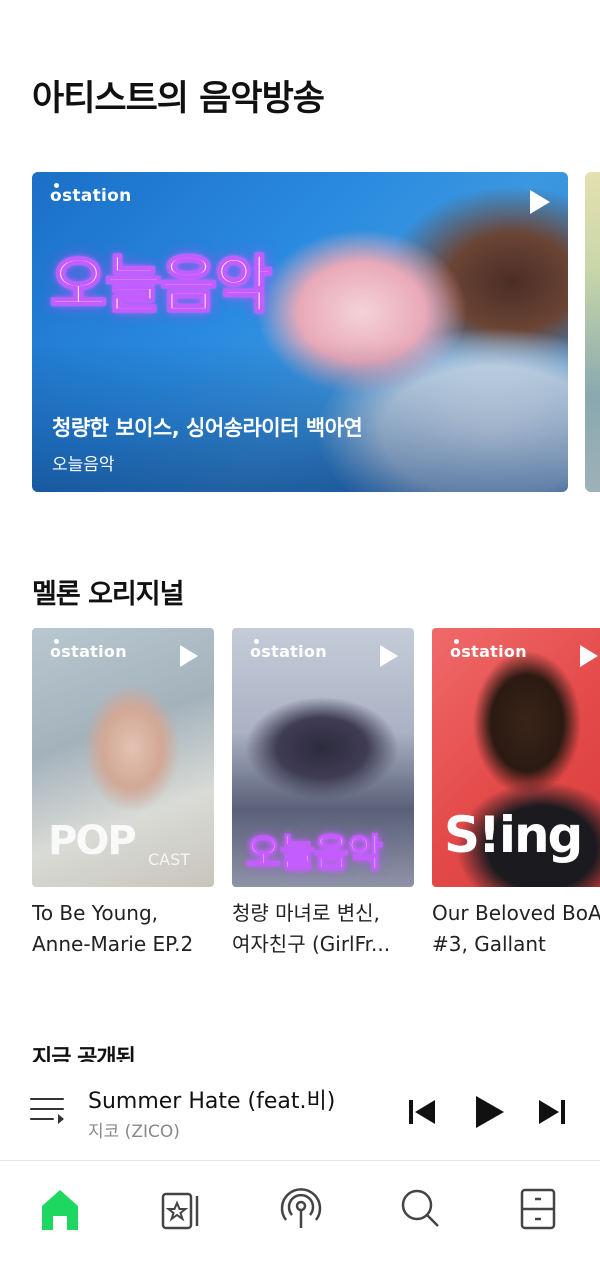  What do you see at coordinates (83, 465) in the screenshot?
I see `banner-subtitle: 오늘음악` at bounding box center [83, 465].